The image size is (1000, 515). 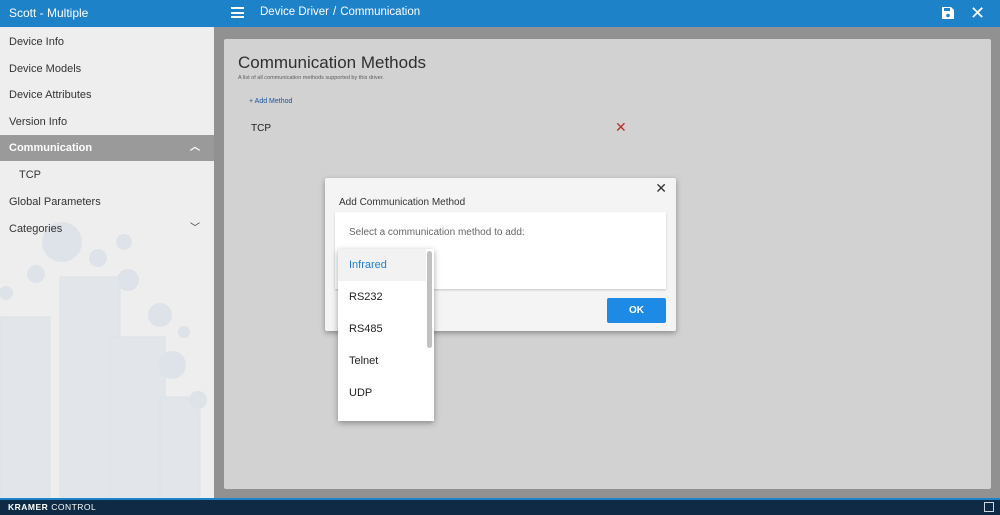 I want to click on ok-button: OK, so click(x=636, y=310).